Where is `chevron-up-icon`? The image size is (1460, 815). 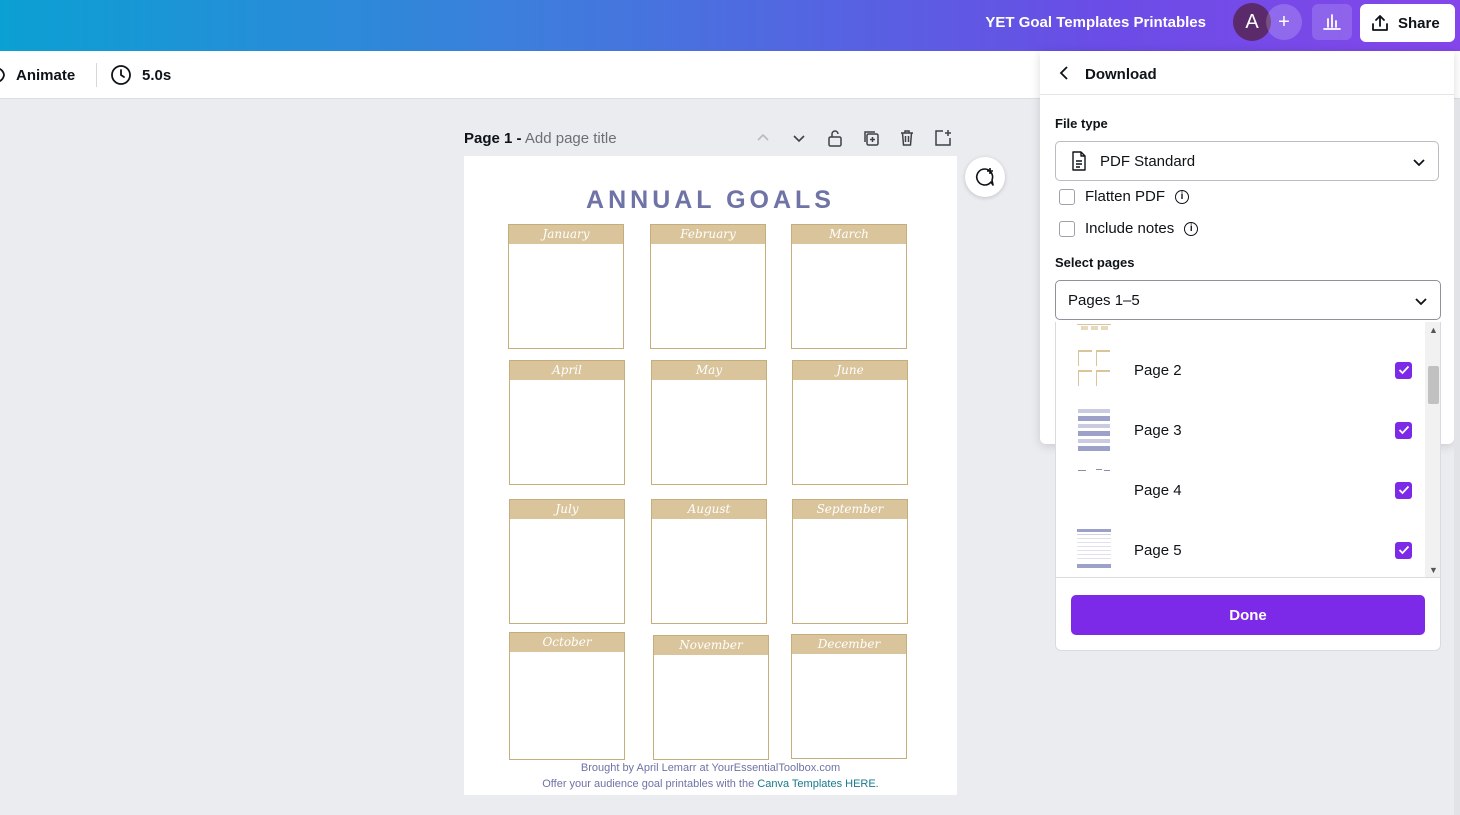
chevron-up-icon is located at coordinates (763, 137).